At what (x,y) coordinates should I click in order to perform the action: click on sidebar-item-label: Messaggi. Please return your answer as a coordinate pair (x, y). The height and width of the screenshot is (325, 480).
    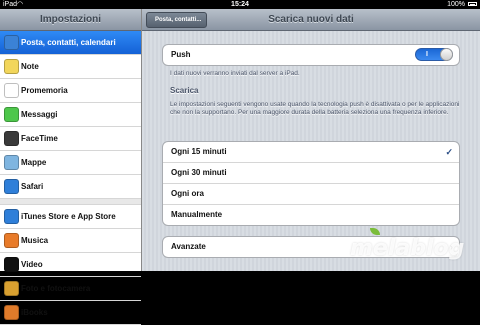
    Looking at the image, I should click on (39, 114).